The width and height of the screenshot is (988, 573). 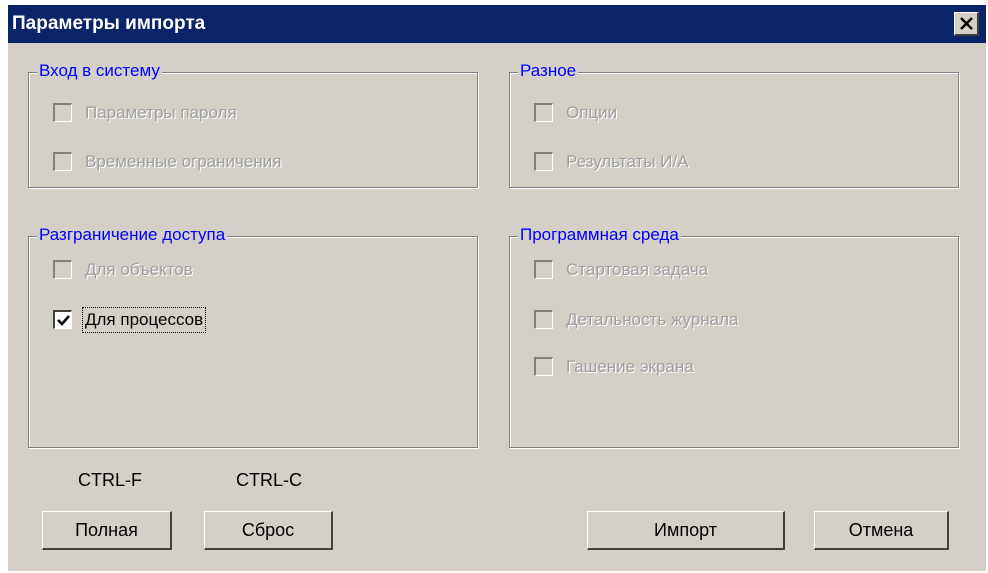 What do you see at coordinates (734, 124) in the screenshot?
I see `group-misc: Разное Опции Результаты И/А` at bounding box center [734, 124].